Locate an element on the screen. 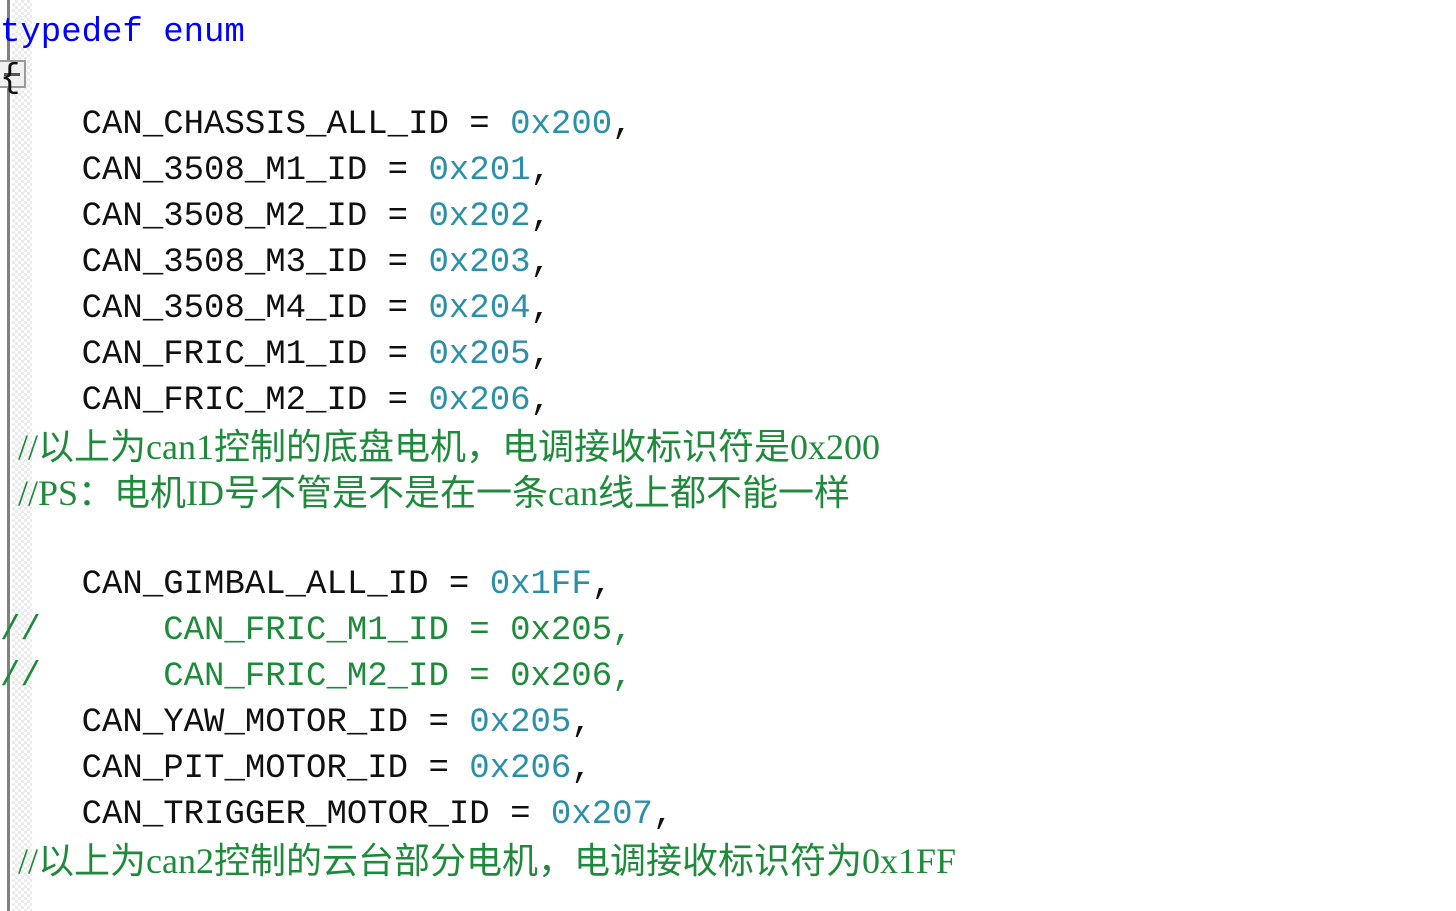 This screenshot has height=911, width=1456. code-line-can-trigger-motor-id: CAN_TRIGGER_MOTOR_ID = 0x207, is located at coordinates (728, 815).